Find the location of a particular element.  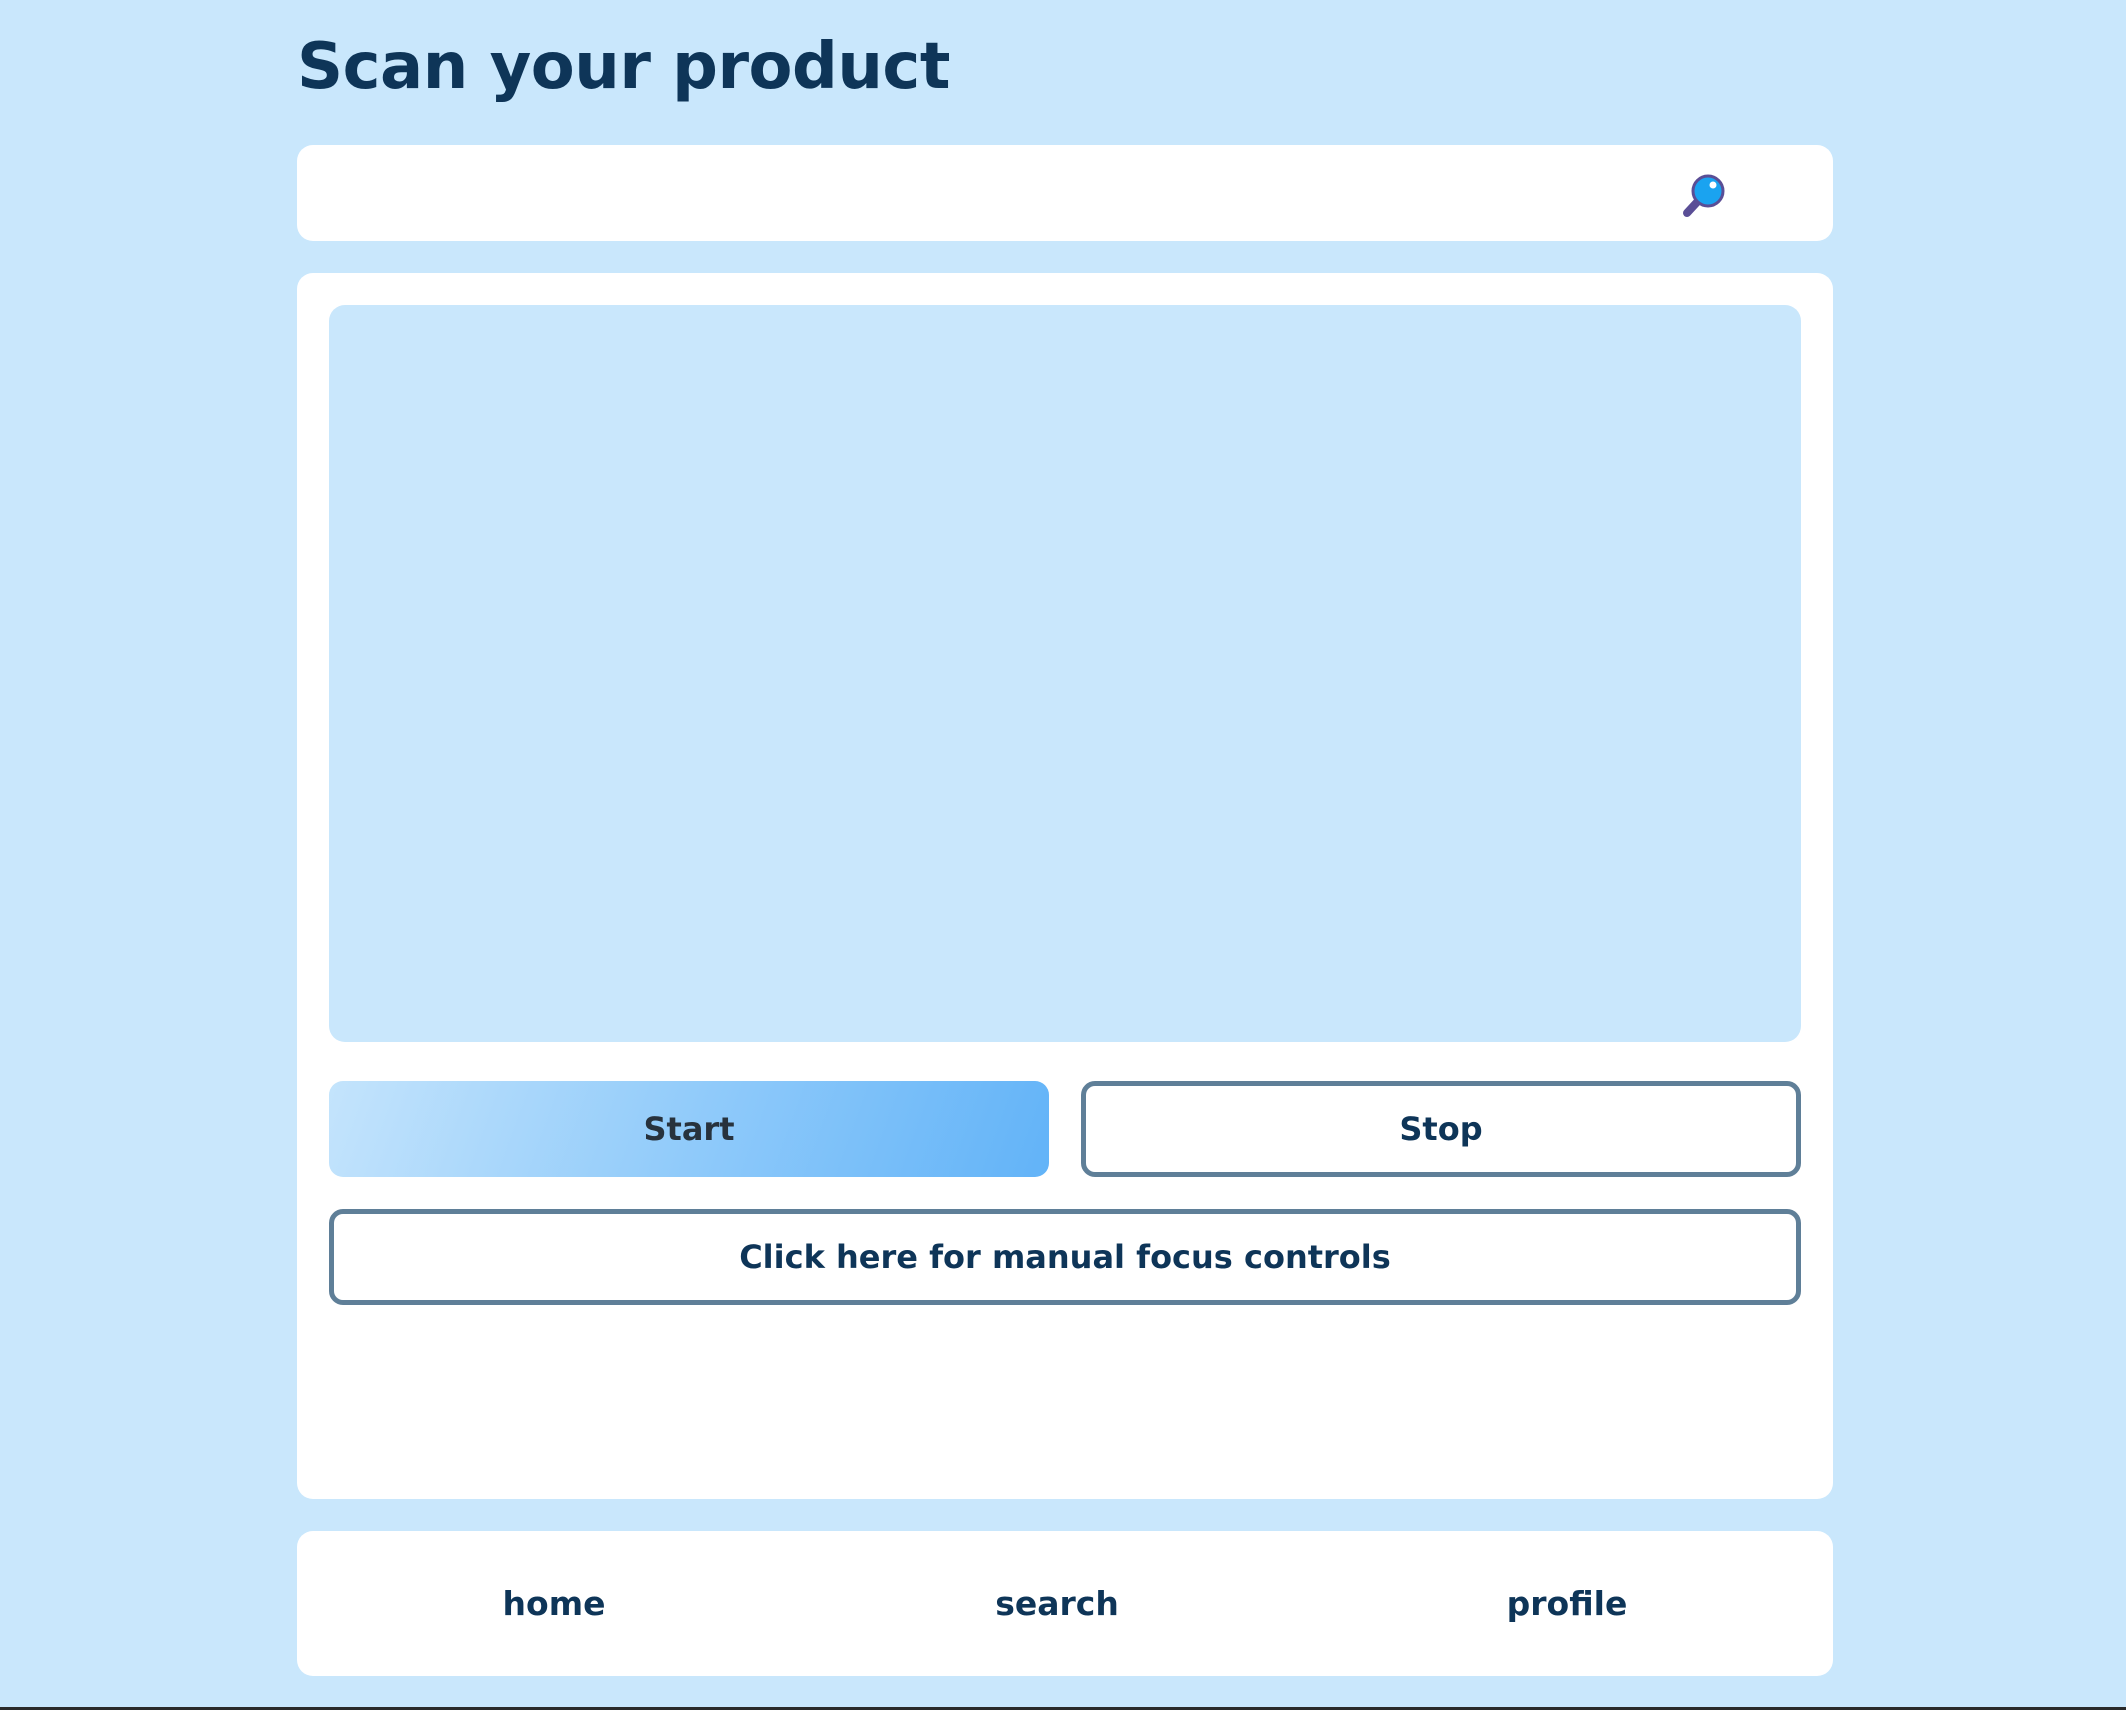

stop-button-label: Stop is located at coordinates (1441, 1129).